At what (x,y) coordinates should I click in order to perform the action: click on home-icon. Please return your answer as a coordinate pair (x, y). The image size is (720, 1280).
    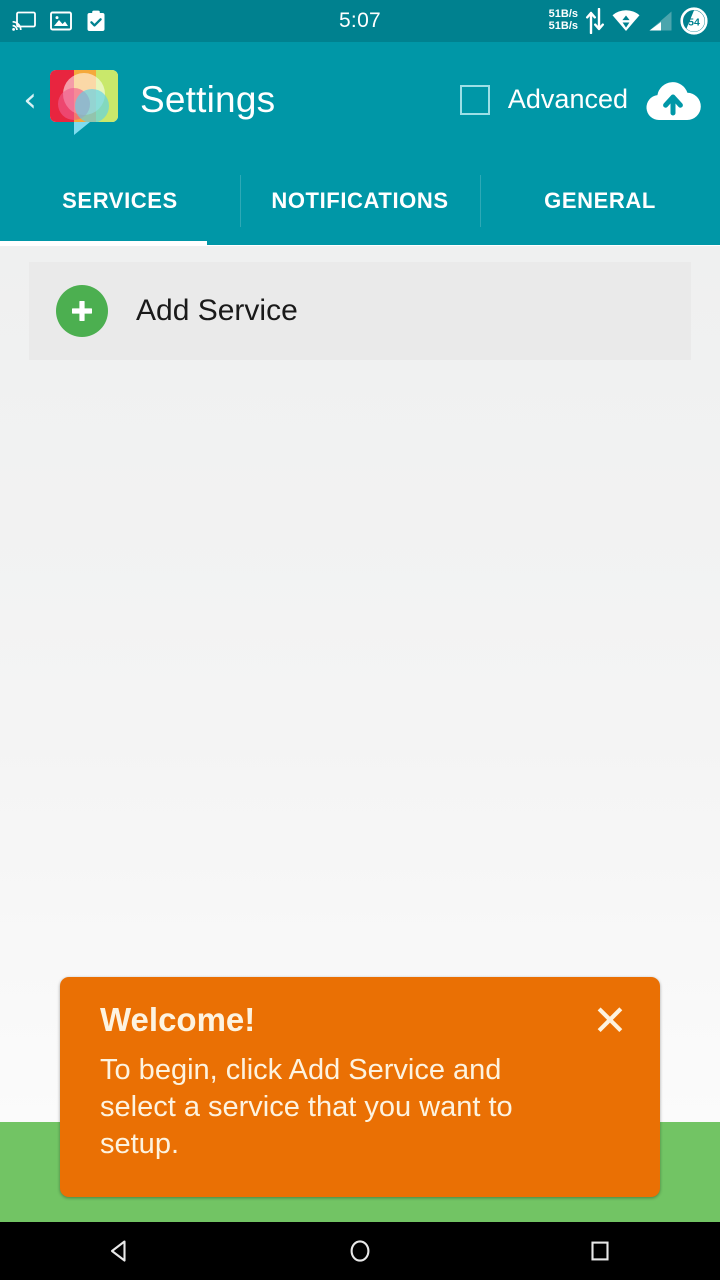
    Looking at the image, I should click on (360, 1251).